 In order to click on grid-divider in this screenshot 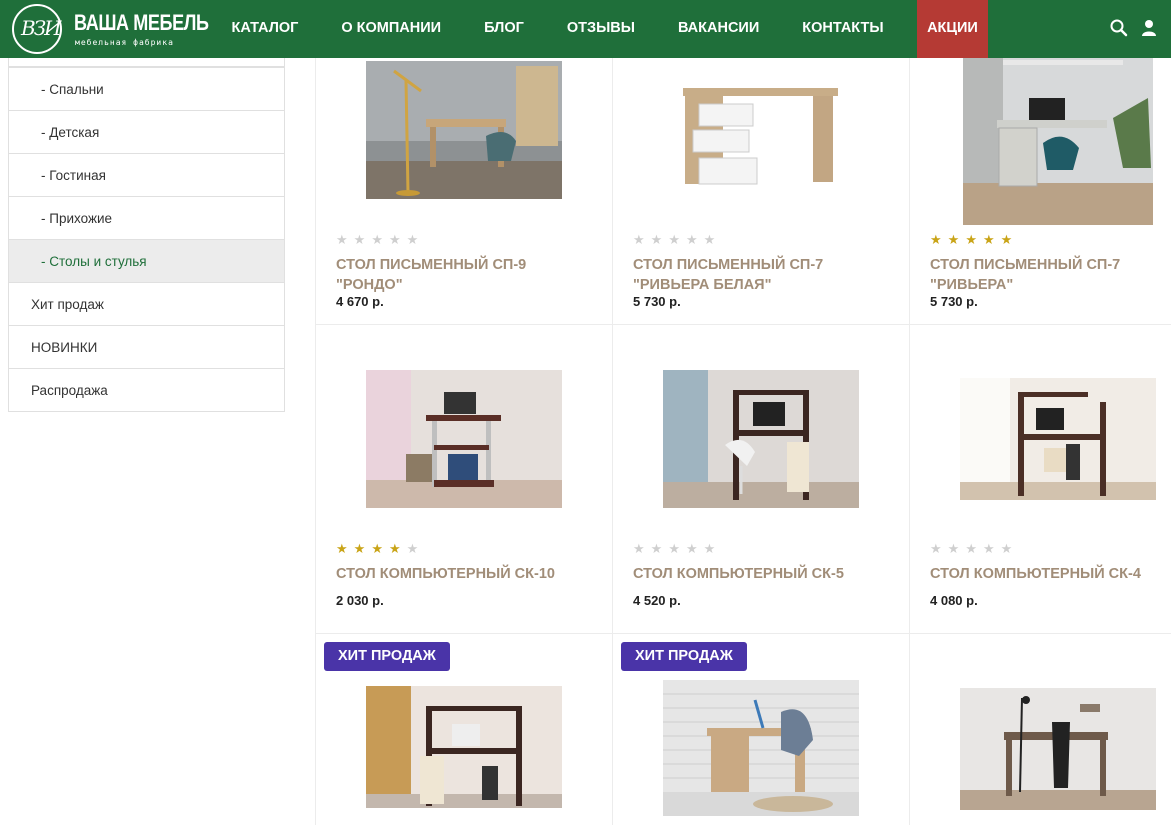, I will do `click(743, 633)`.